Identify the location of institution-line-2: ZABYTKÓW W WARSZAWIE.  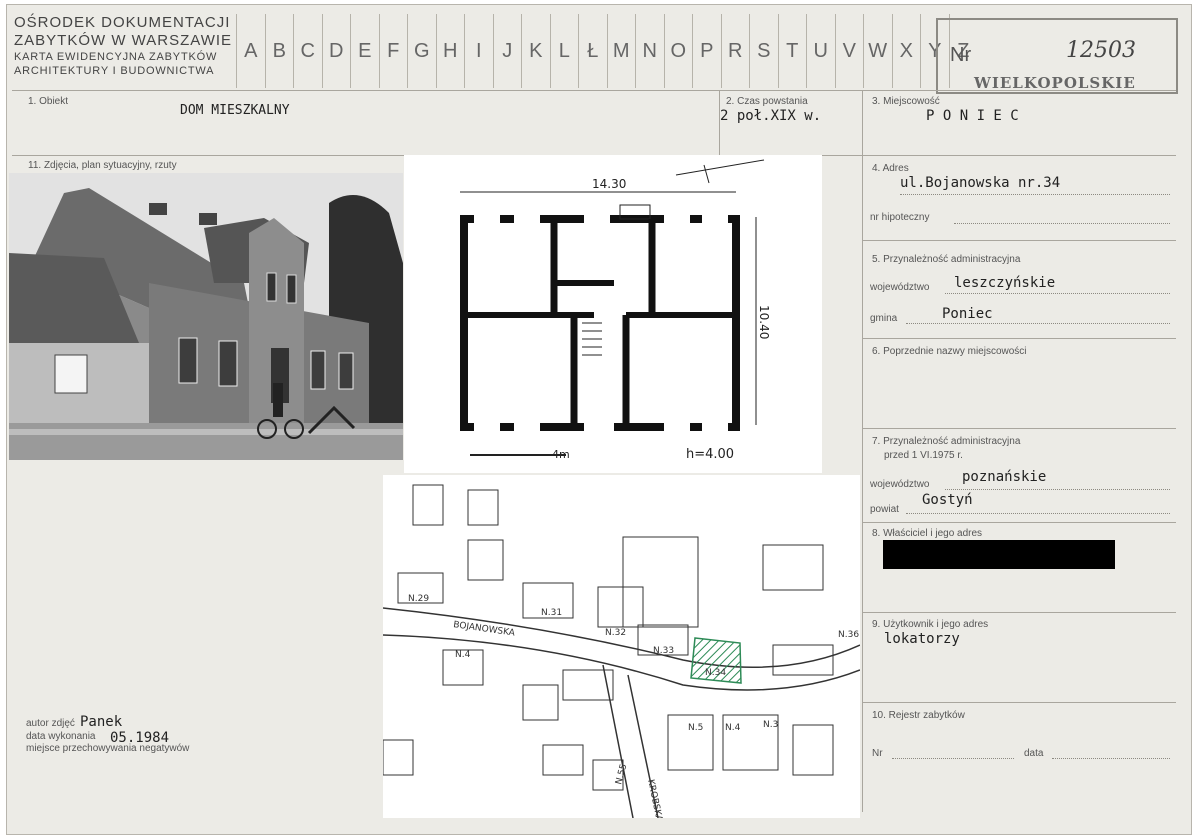
(123, 40).